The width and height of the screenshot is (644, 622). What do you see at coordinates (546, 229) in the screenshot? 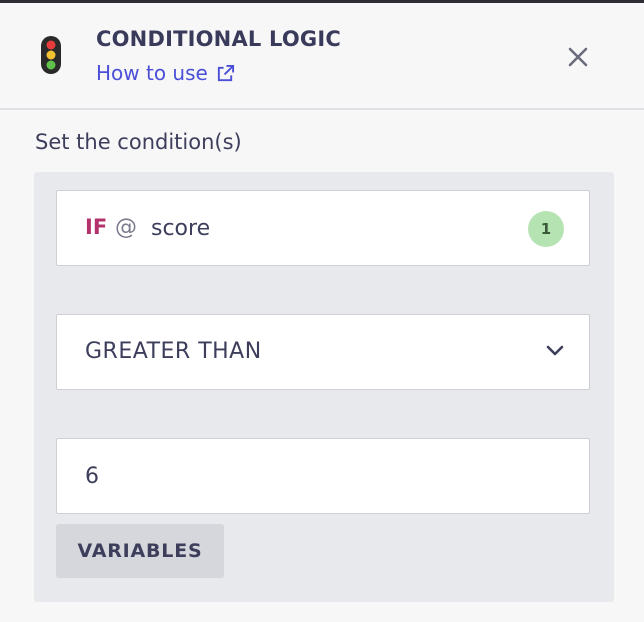
I see `count-badge: 1` at bounding box center [546, 229].